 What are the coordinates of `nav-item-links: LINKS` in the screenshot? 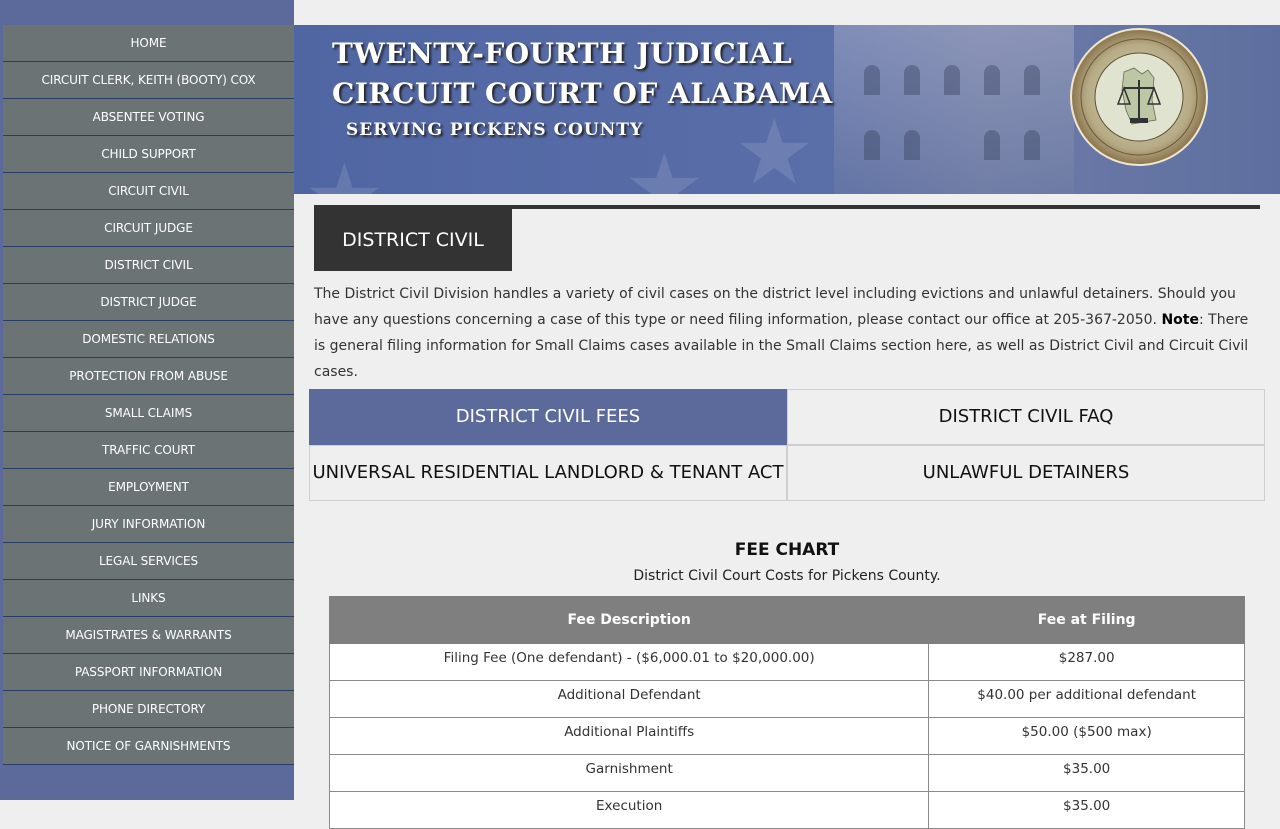 It's located at (148, 598).